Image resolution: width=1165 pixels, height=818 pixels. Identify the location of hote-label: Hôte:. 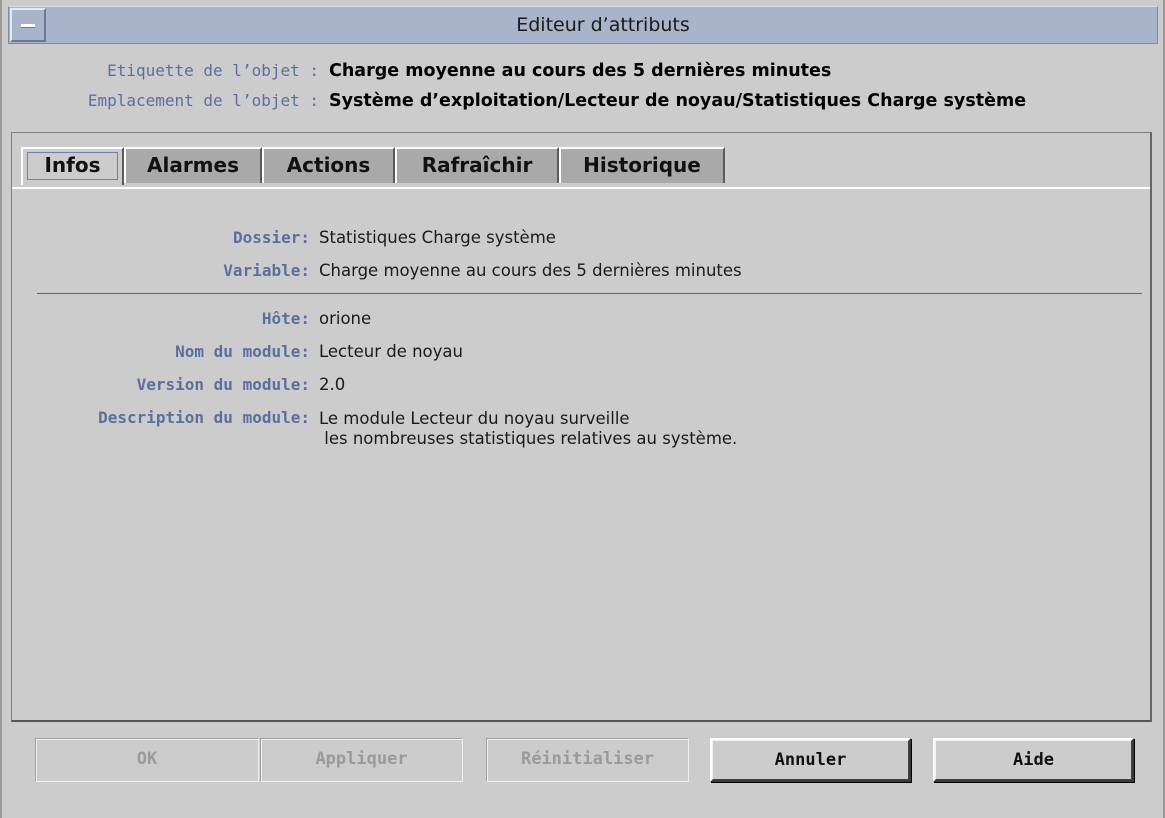
(285, 318).